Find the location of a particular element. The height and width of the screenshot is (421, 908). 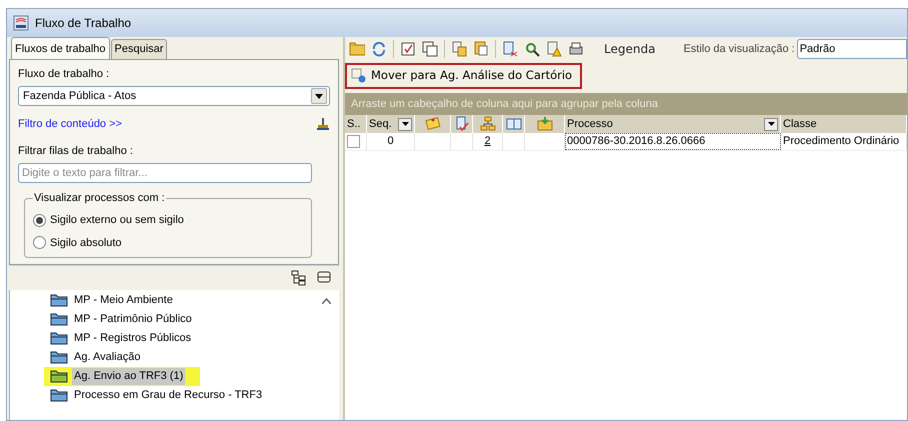

column-header: S.. is located at coordinates (353, 124).